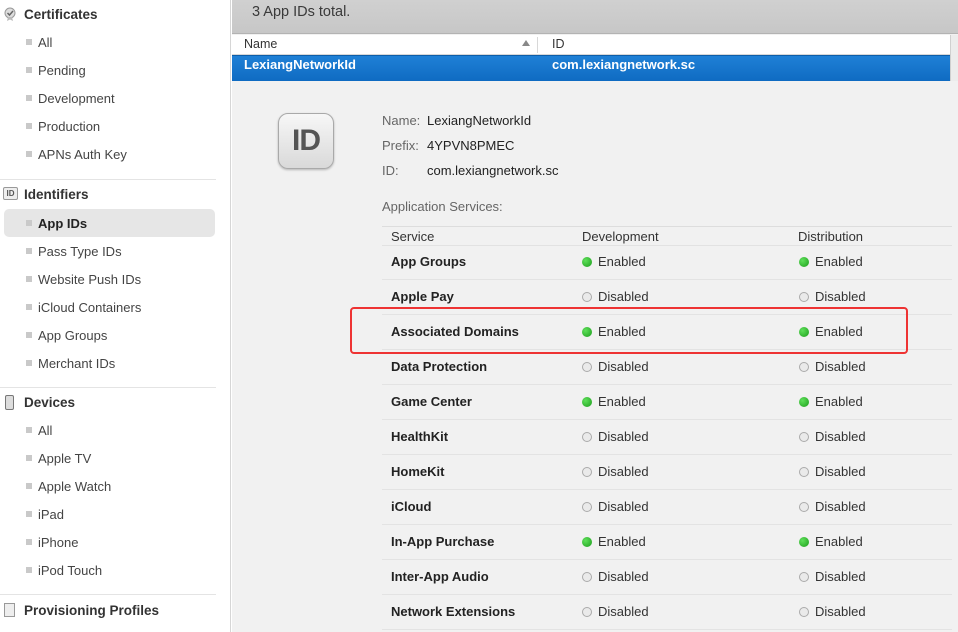 The image size is (958, 632). Describe the element at coordinates (109, 542) in the screenshot. I see `sidebar-item-iphone: iPhone` at that location.